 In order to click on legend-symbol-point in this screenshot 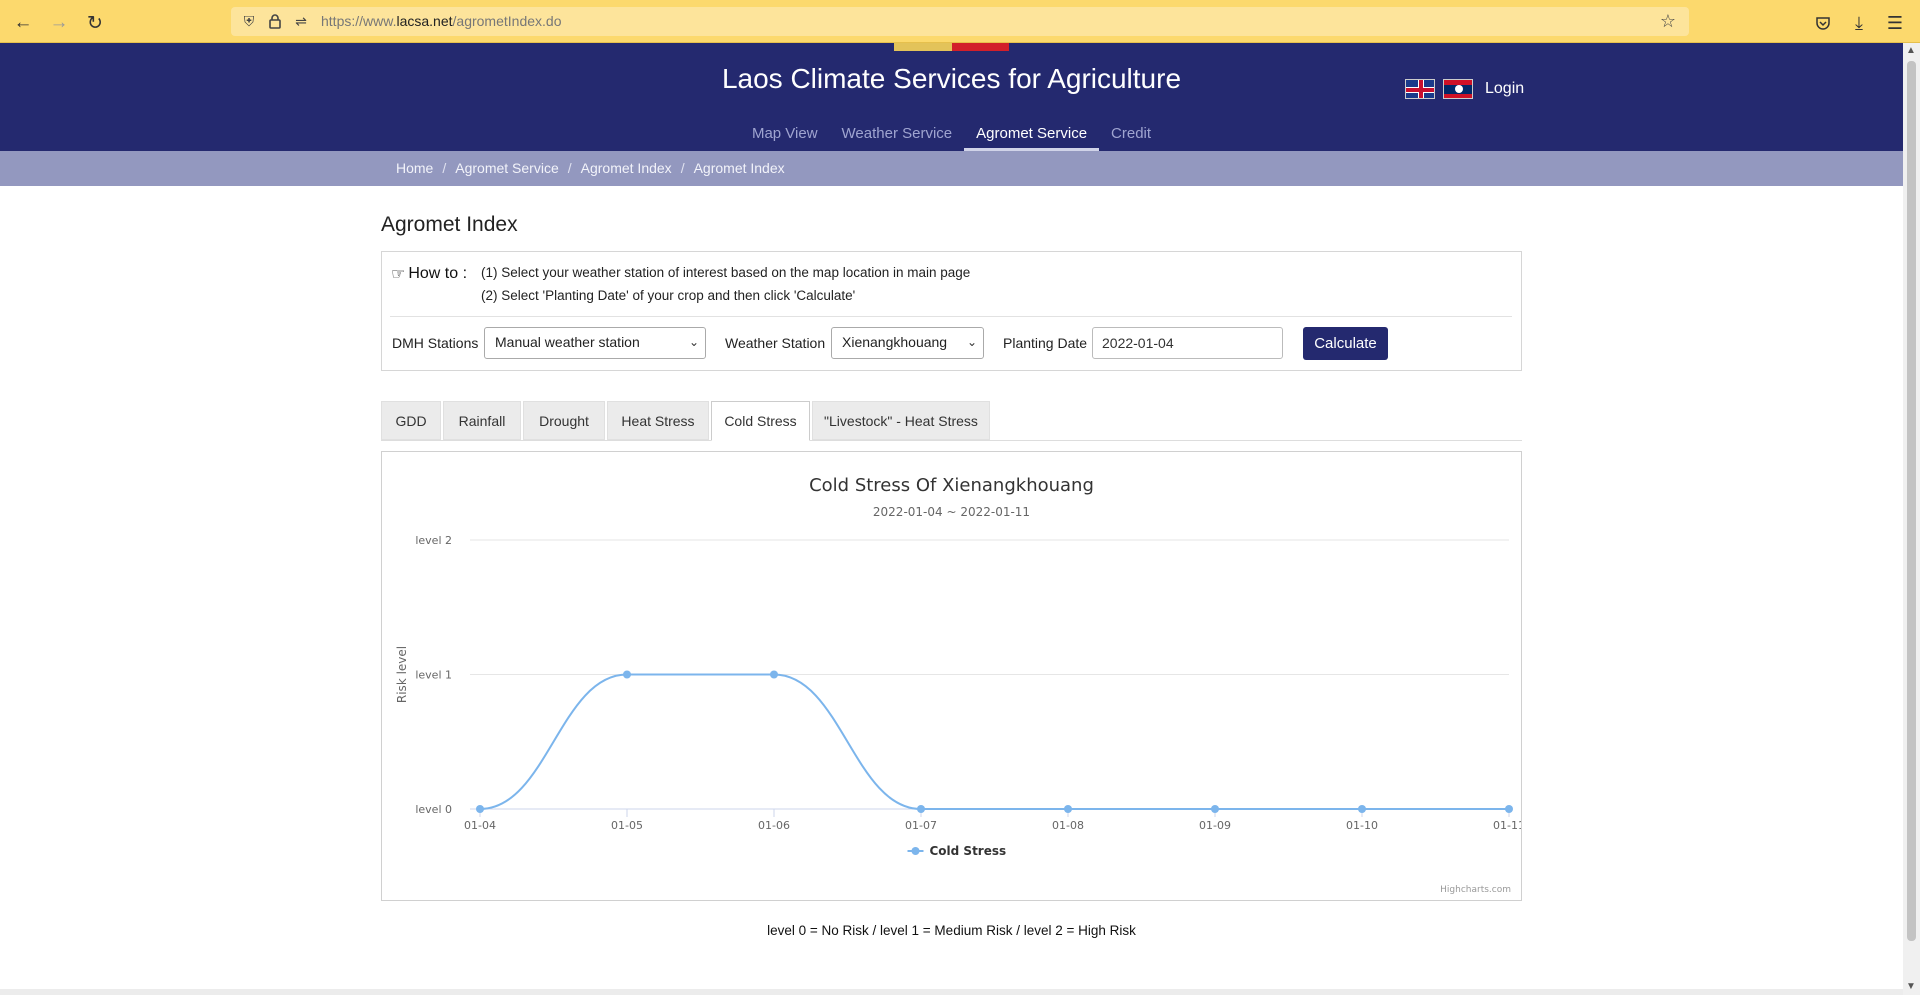, I will do `click(915, 851)`.